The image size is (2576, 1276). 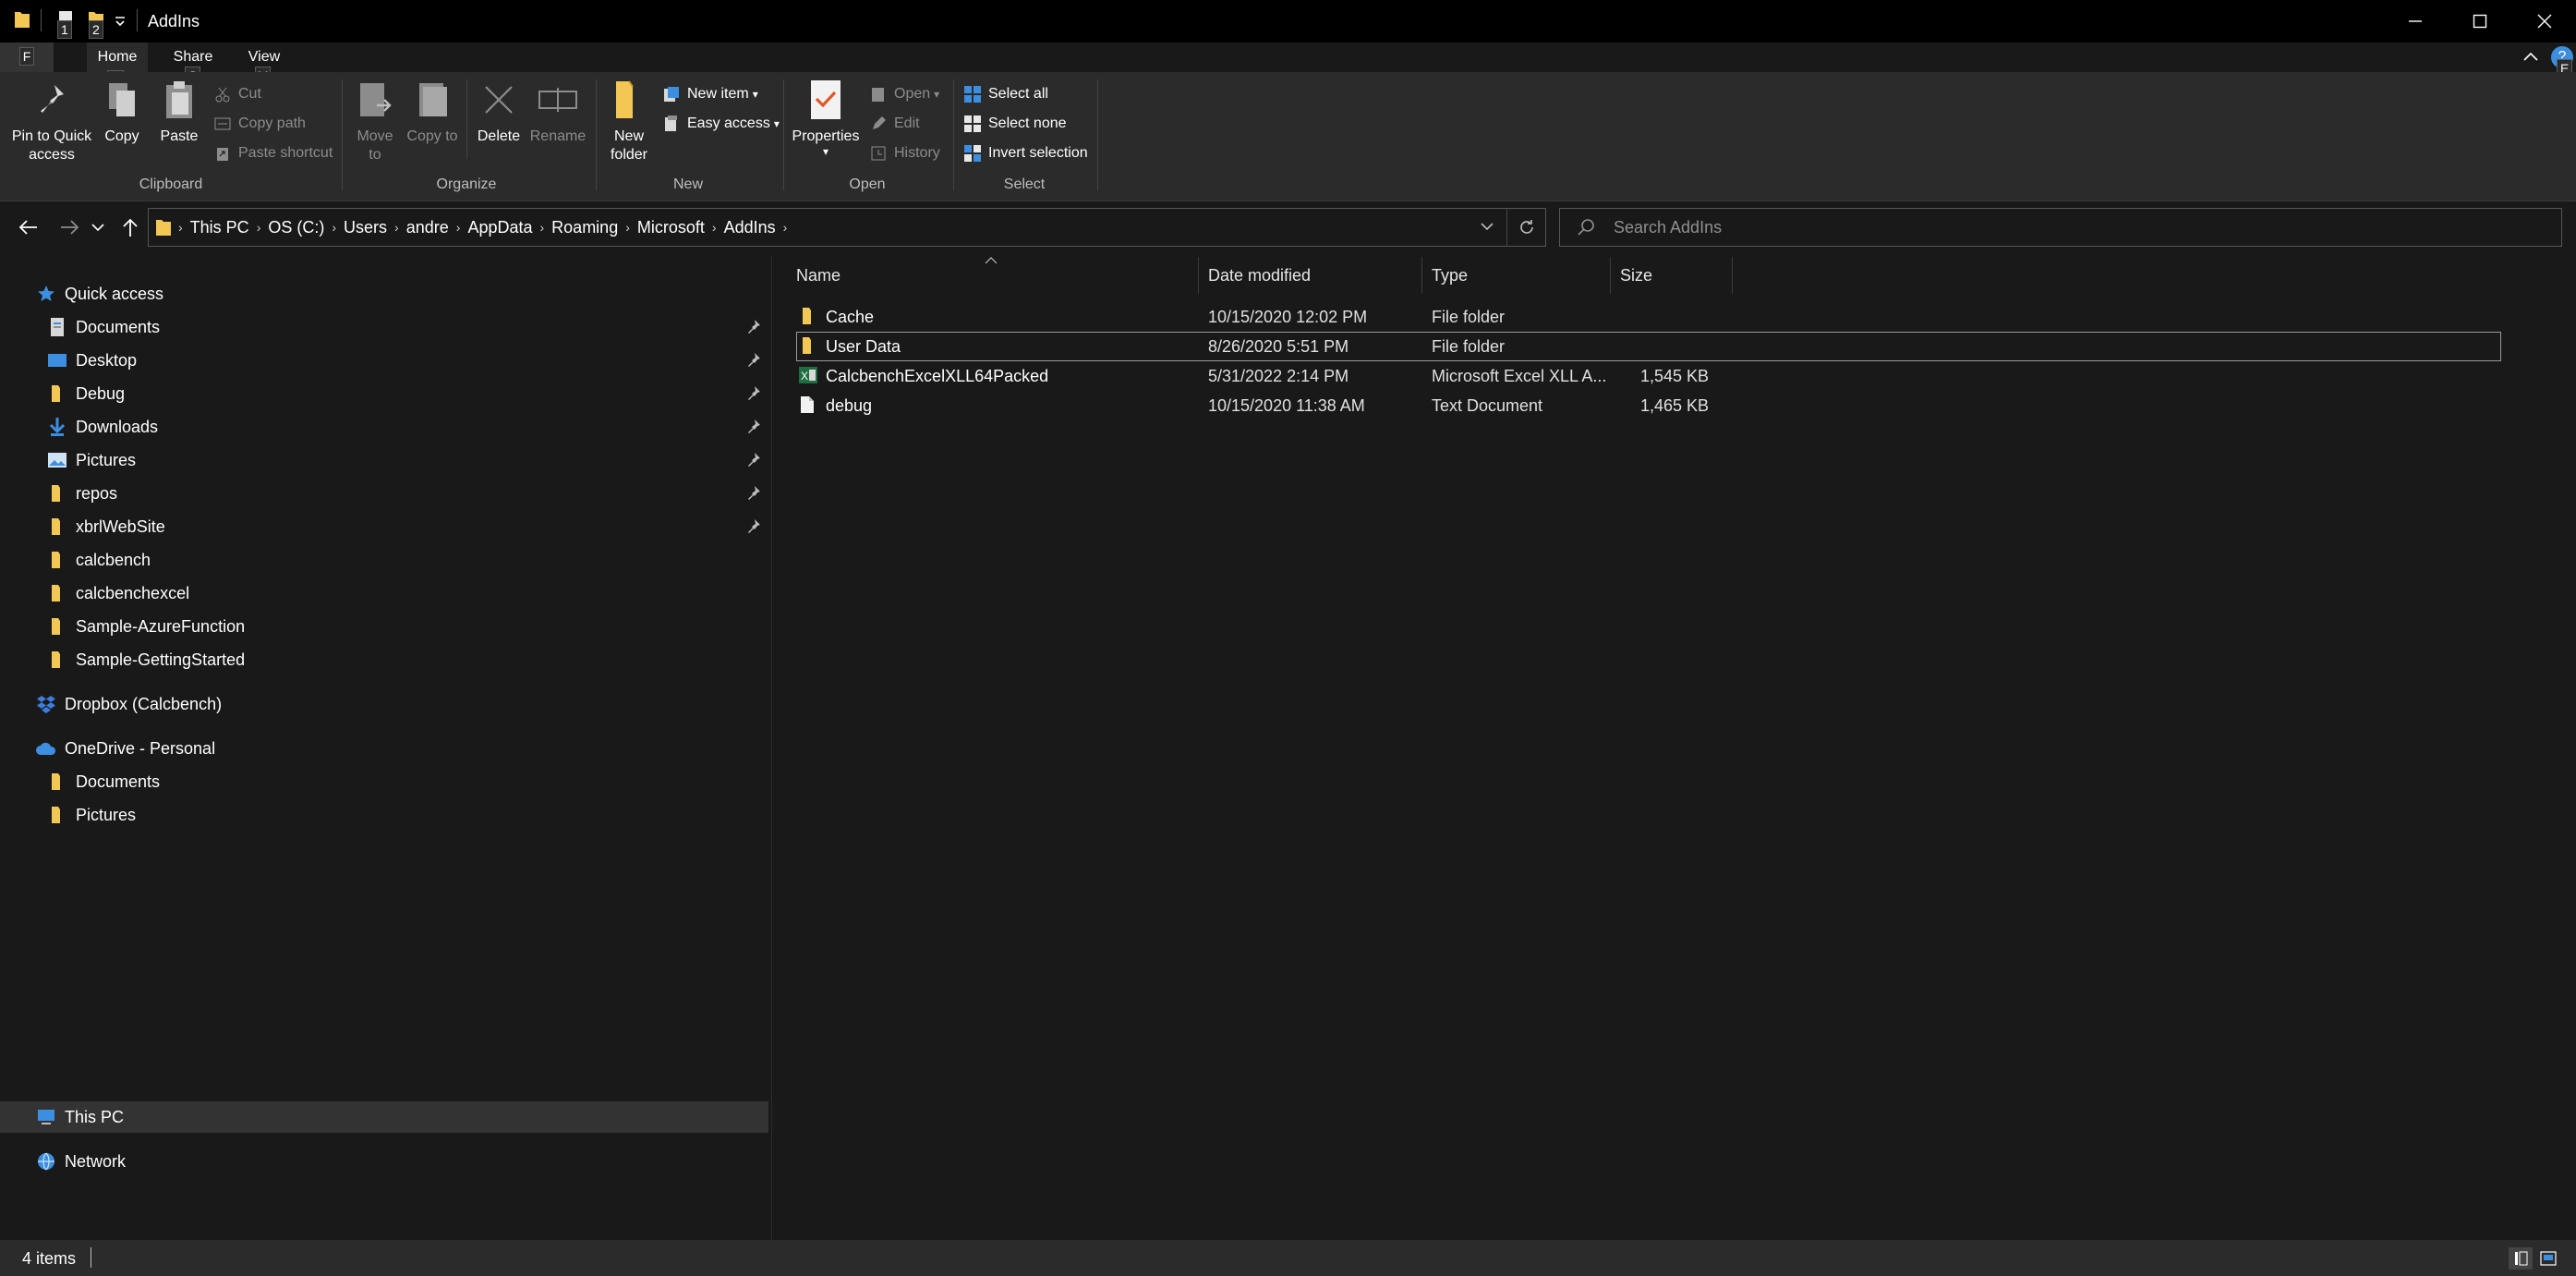 I want to click on back-arrow-icon, so click(x=28, y=227).